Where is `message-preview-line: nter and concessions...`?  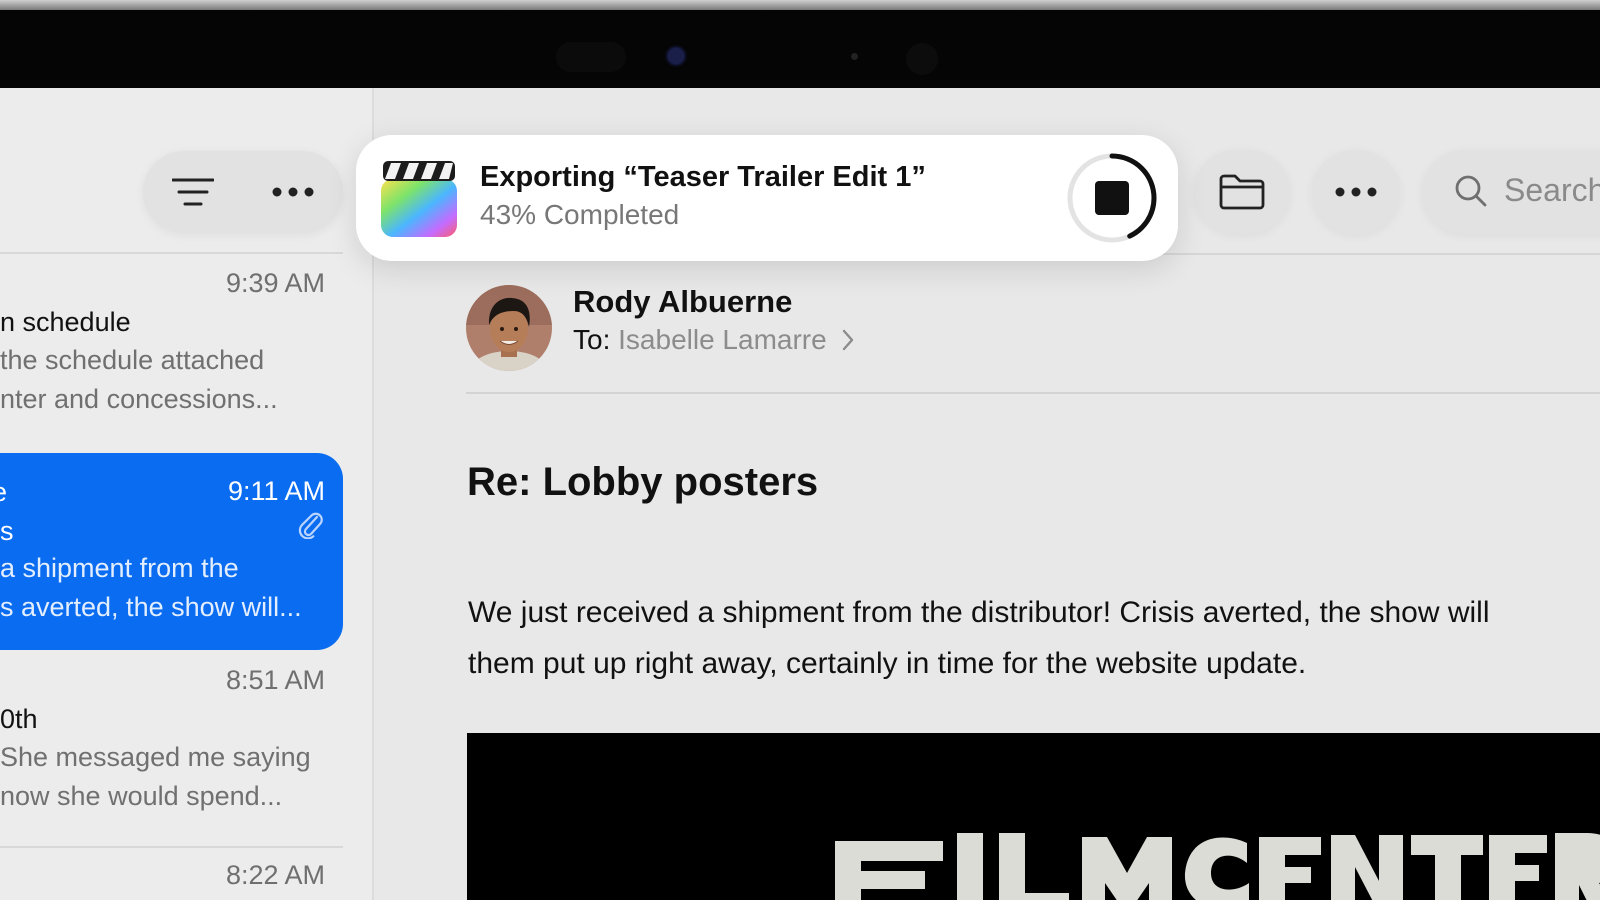 message-preview-line: nter and concessions... is located at coordinates (139, 399).